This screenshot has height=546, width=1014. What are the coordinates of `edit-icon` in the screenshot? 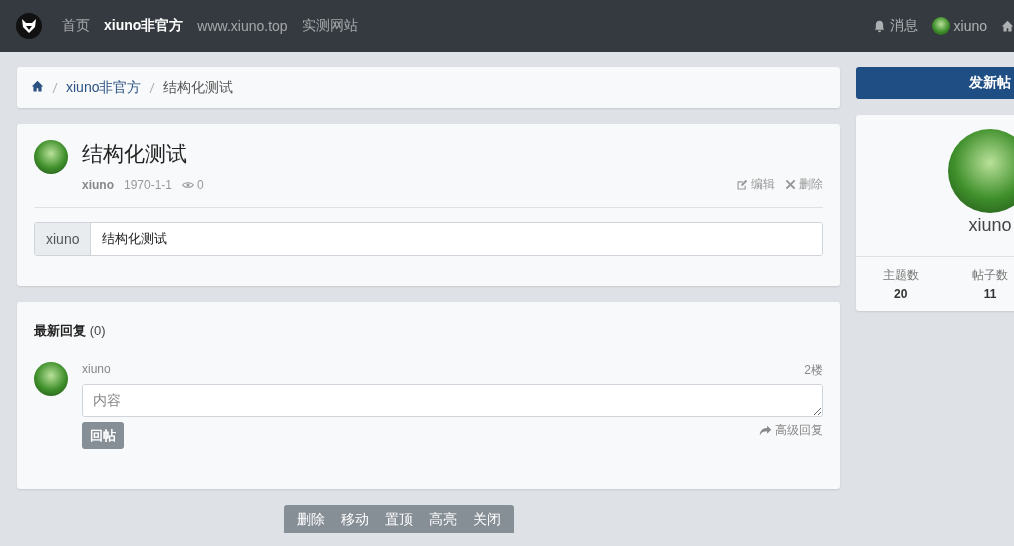 It's located at (742, 184).